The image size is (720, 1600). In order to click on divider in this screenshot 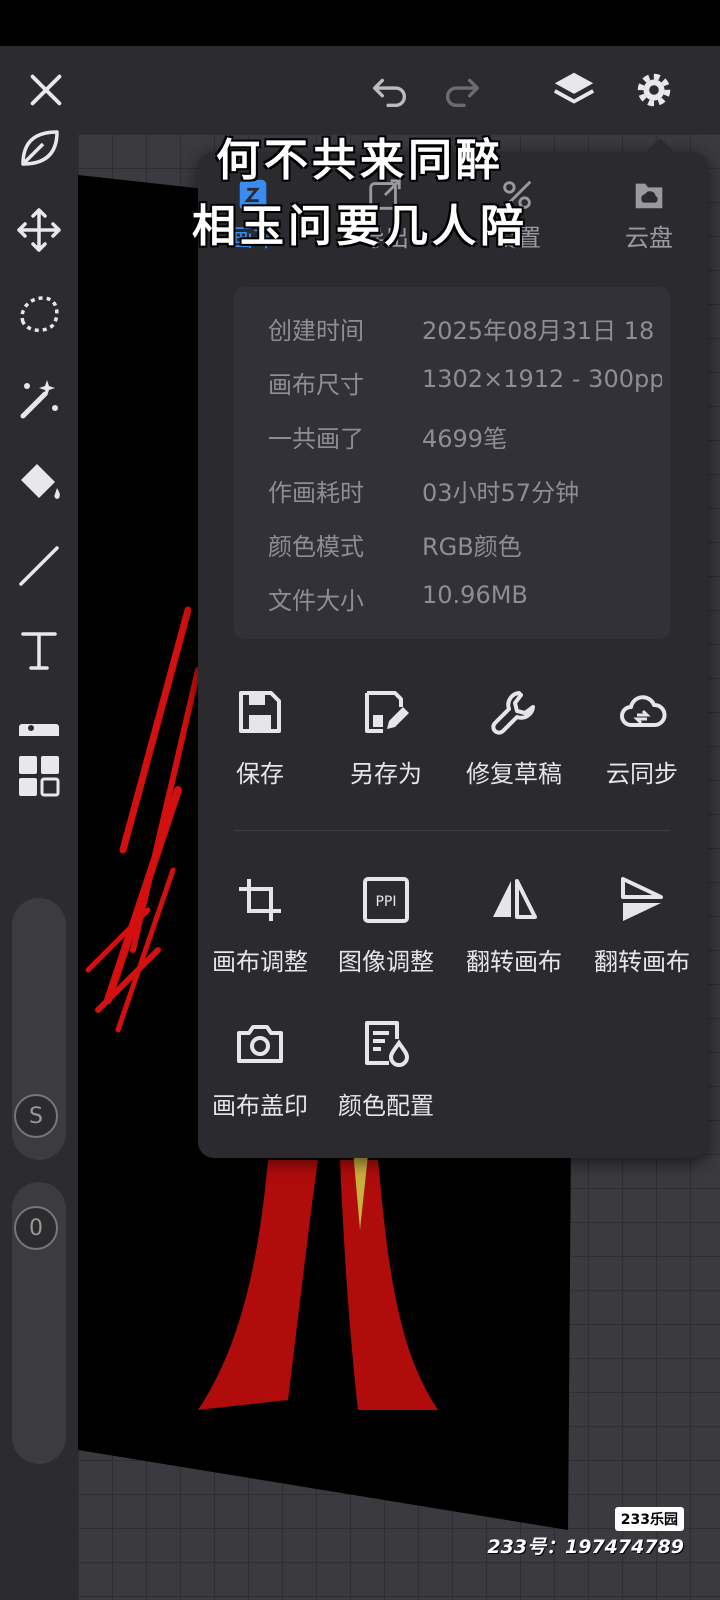, I will do `click(452, 830)`.